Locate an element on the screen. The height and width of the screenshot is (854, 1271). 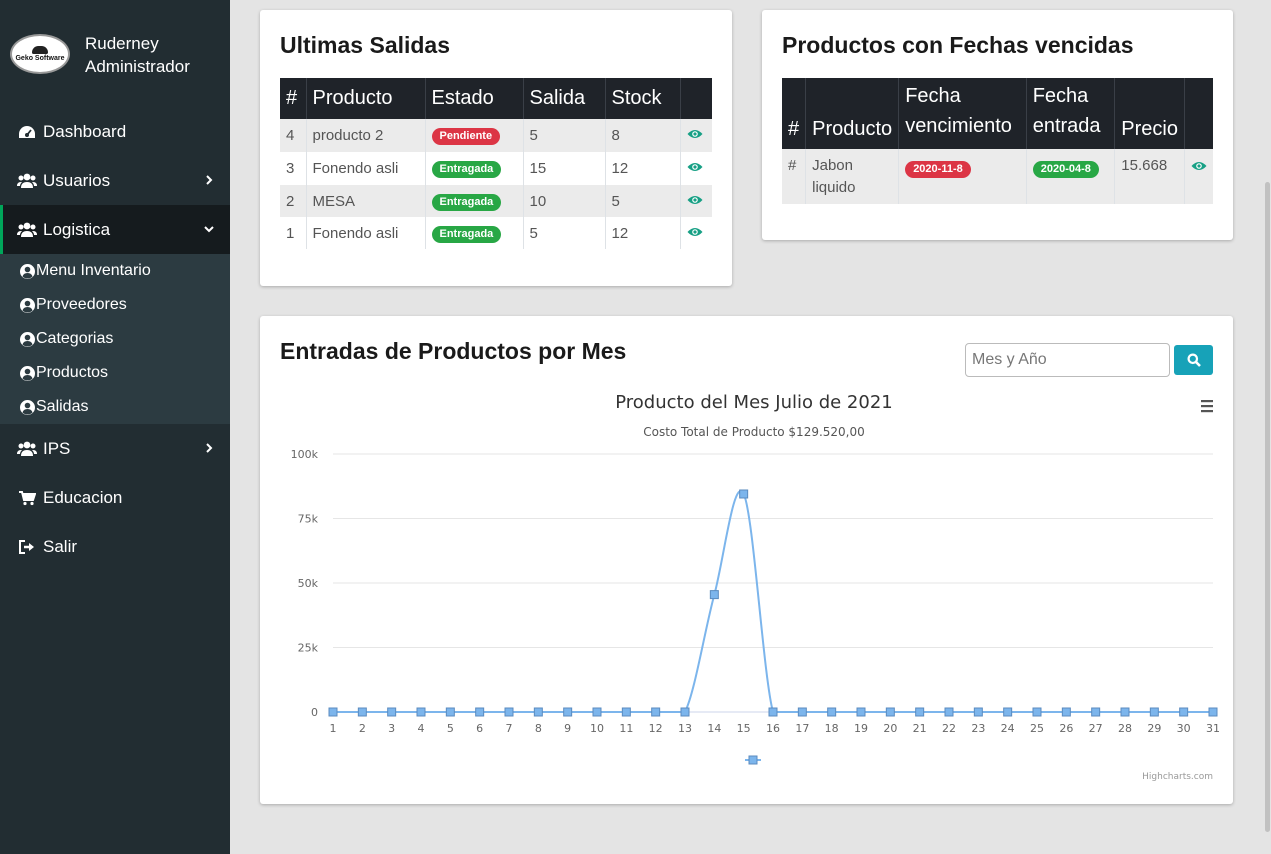
column-header: Estado is located at coordinates (473, 98).